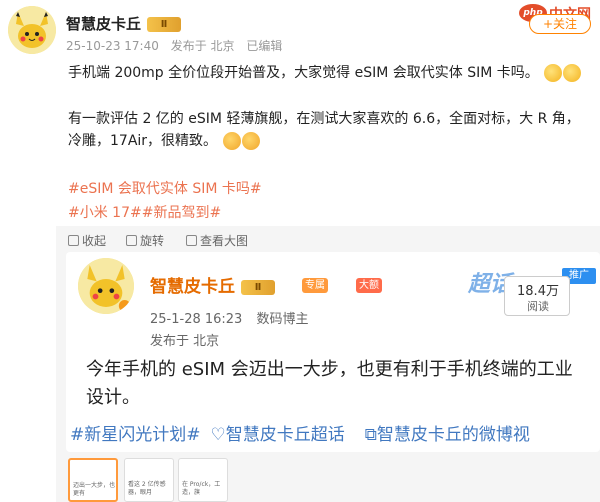  Describe the element at coordinates (93, 480) in the screenshot. I see `thumbnail-1: 迈出一大步，也更有` at that location.